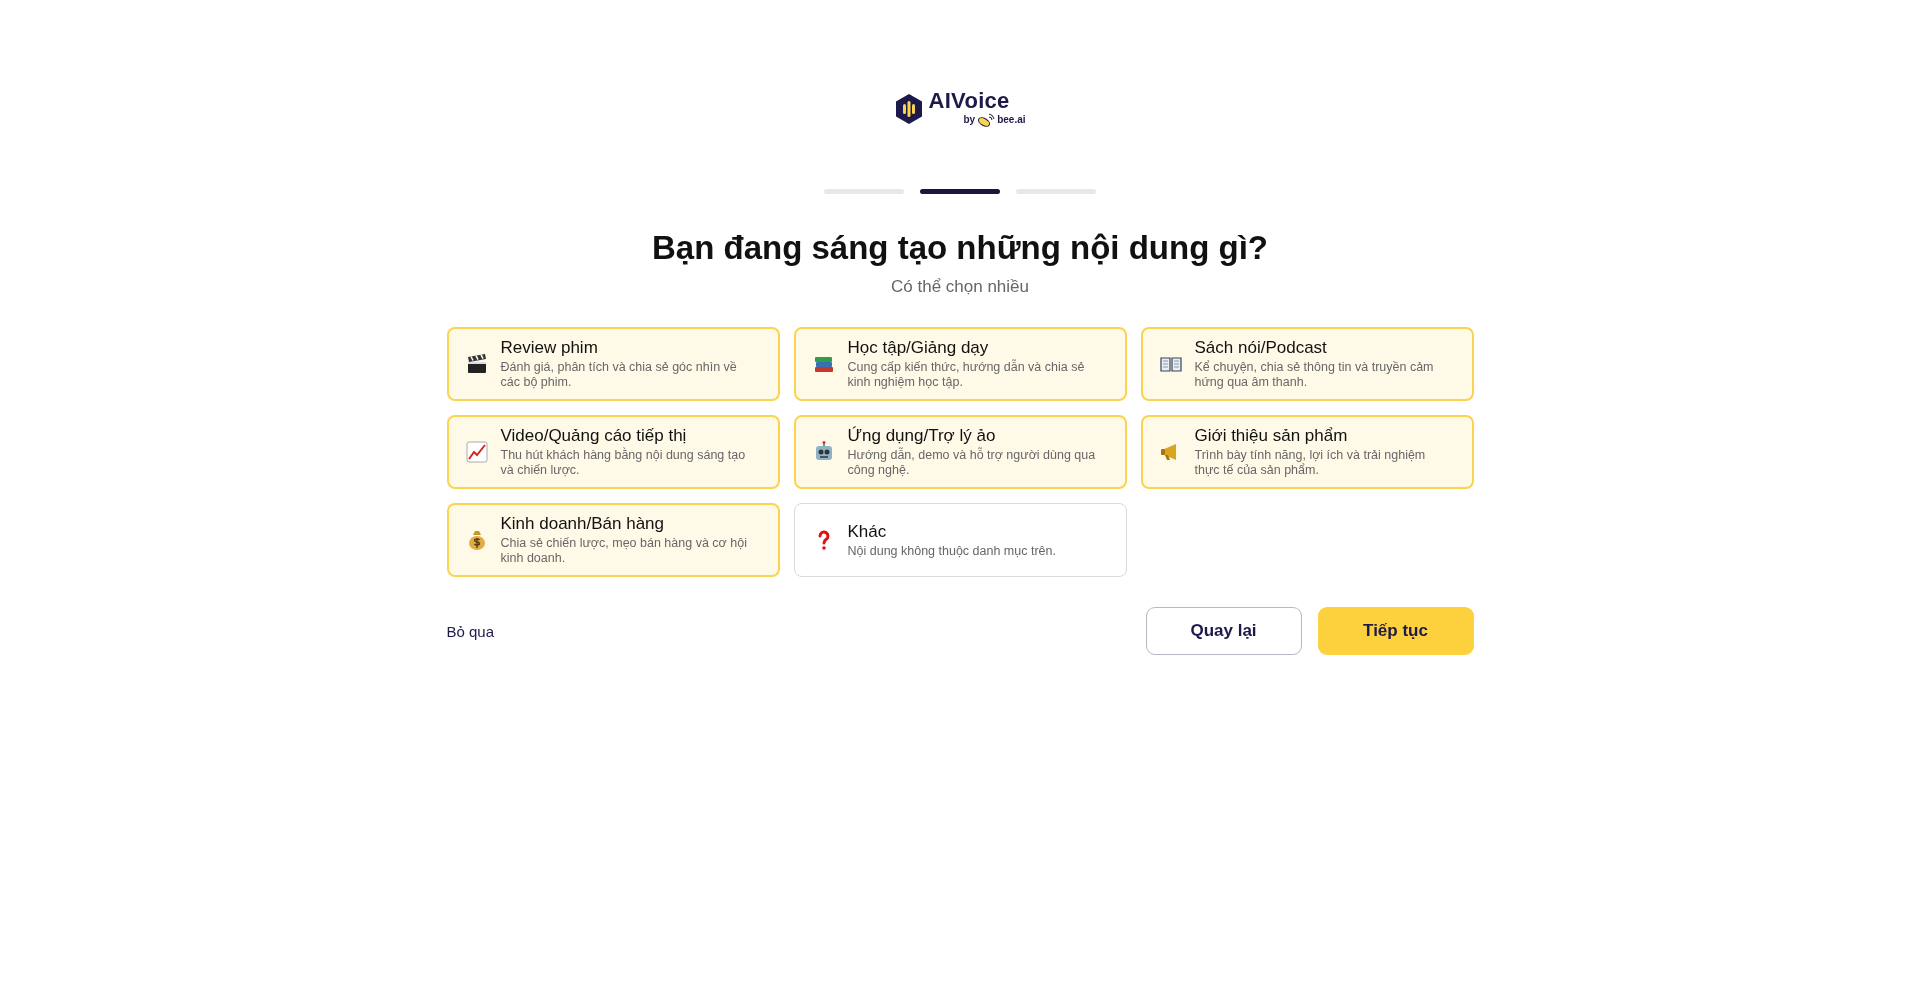 This screenshot has height=992, width=1920. Describe the element at coordinates (918, 348) in the screenshot. I see `option-title: Học tập/Giảng dạy` at that location.